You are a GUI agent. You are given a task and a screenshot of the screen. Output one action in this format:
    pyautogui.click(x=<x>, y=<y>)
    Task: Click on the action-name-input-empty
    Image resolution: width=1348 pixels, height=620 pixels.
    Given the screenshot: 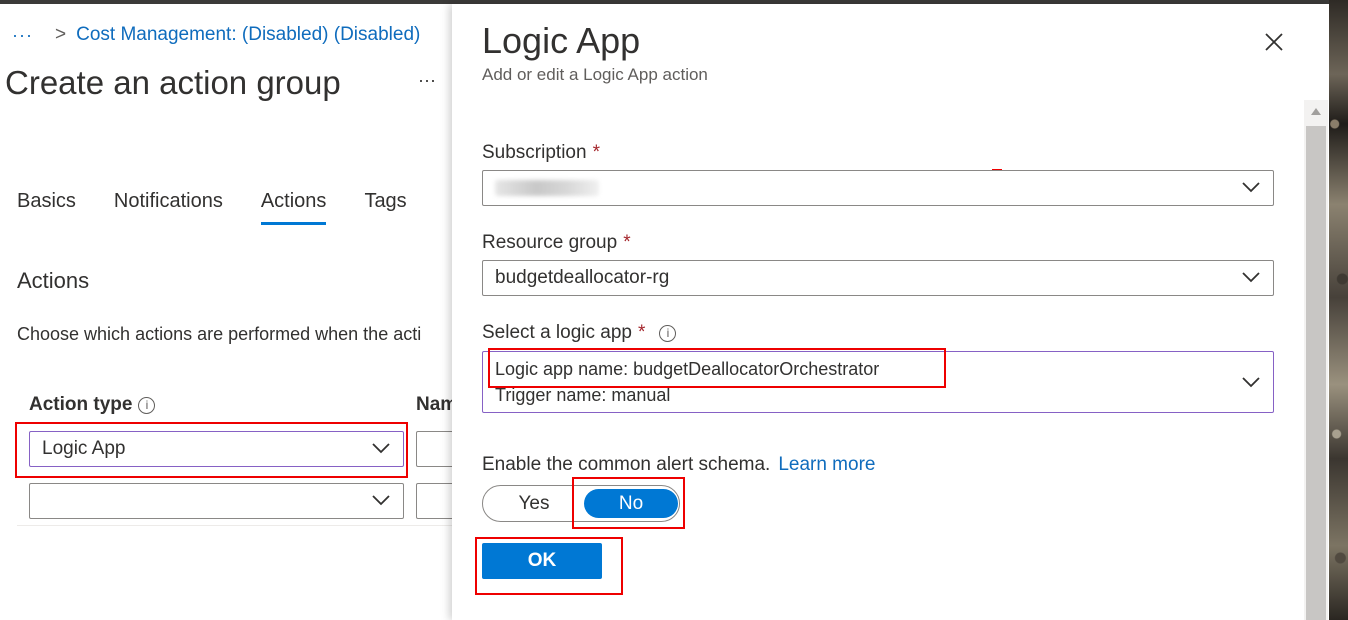 What is the action you would take?
    pyautogui.click(x=436, y=501)
    